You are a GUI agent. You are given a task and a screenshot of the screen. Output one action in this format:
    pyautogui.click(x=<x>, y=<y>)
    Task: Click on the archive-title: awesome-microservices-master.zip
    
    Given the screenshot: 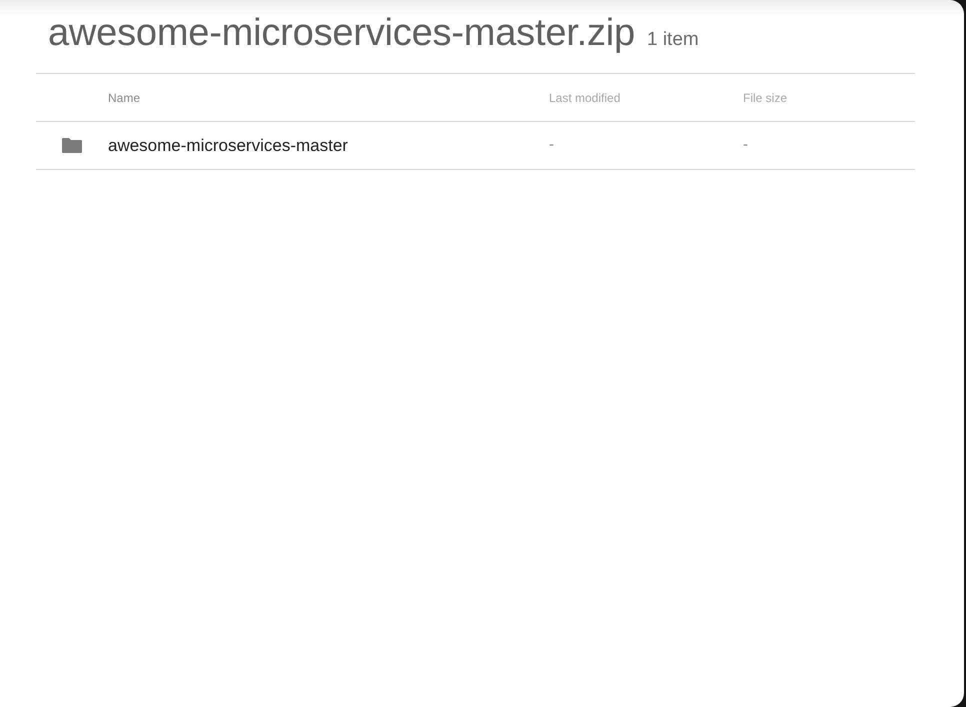 What is the action you would take?
    pyautogui.click(x=341, y=33)
    